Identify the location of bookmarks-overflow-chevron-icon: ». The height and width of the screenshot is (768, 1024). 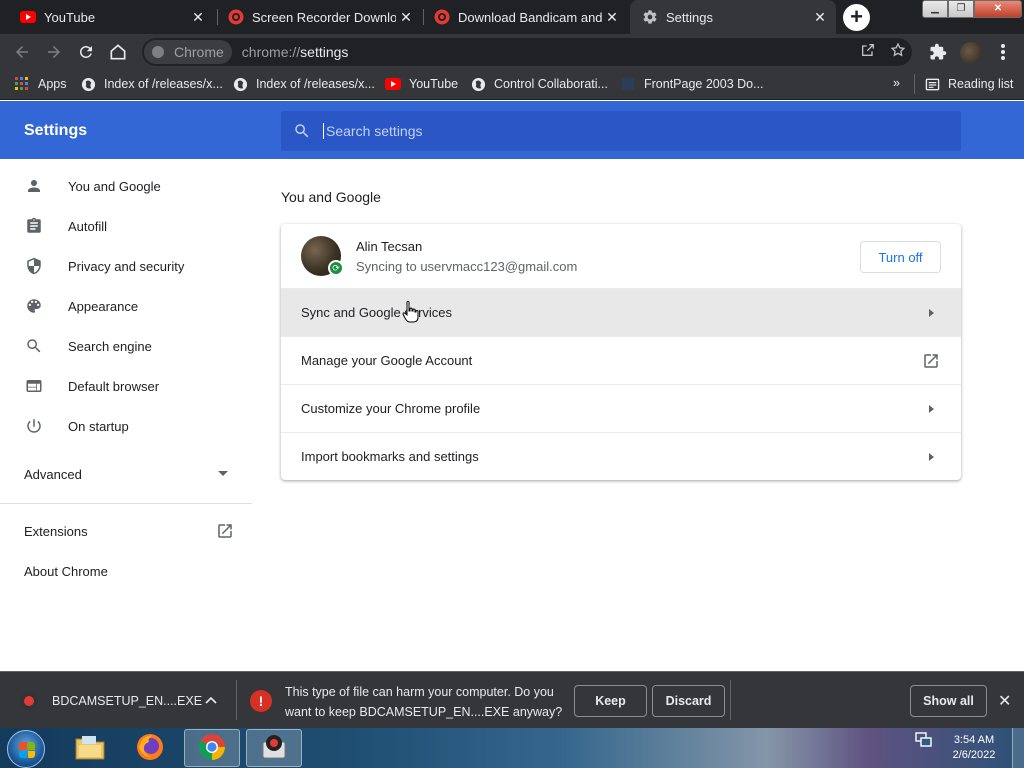
(896, 83).